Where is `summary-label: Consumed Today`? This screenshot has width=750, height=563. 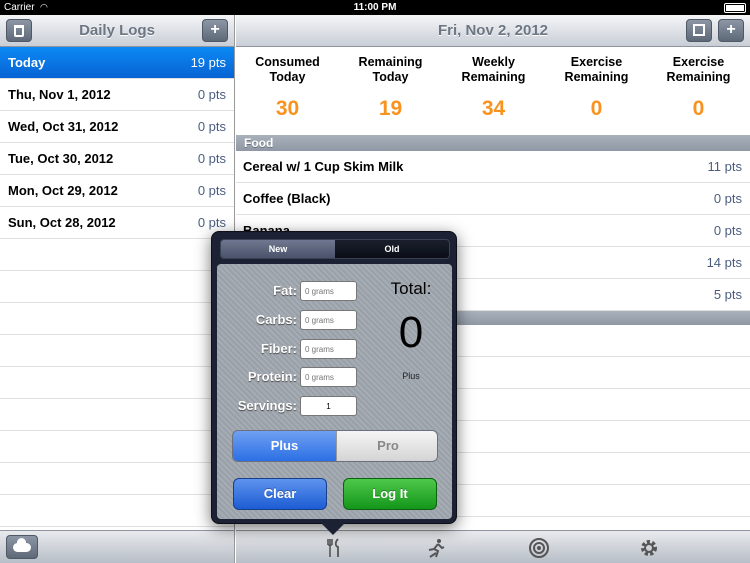 summary-label: Consumed Today is located at coordinates (287, 69).